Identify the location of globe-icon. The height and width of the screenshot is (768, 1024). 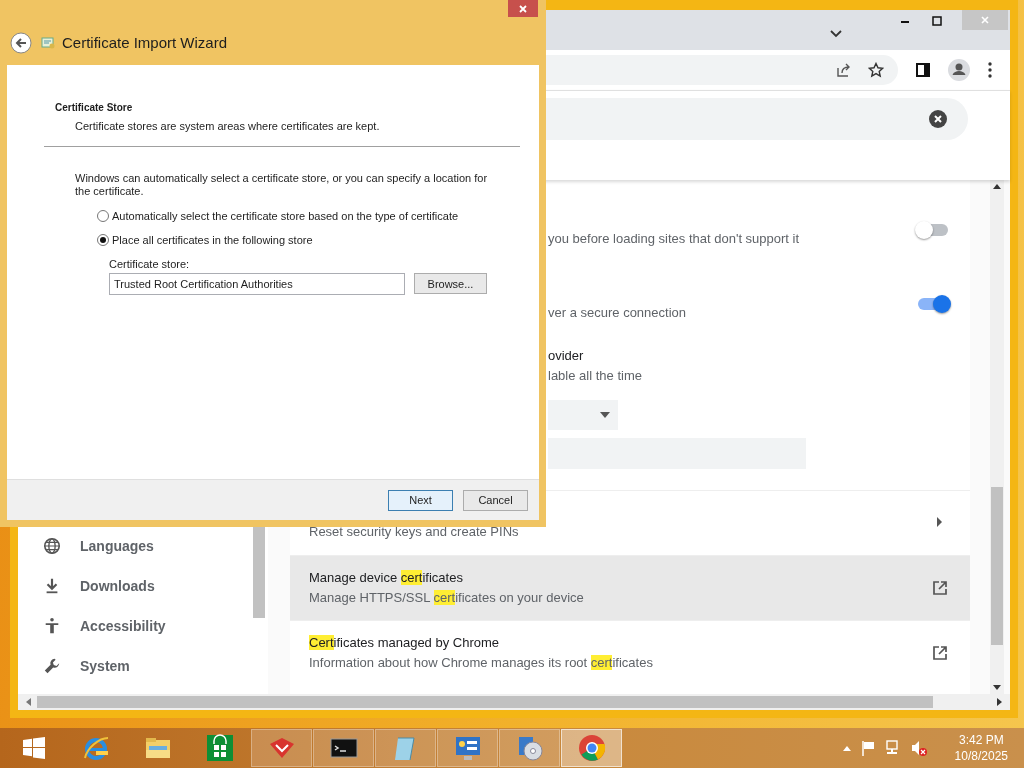
(52, 546).